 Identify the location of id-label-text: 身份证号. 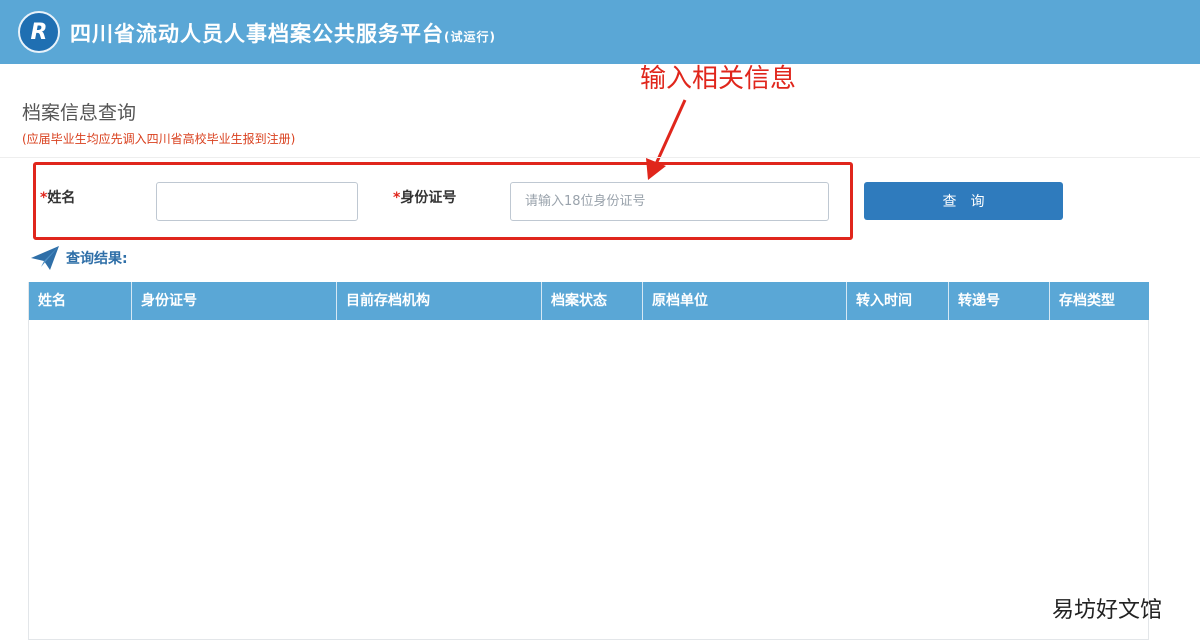
(428, 198).